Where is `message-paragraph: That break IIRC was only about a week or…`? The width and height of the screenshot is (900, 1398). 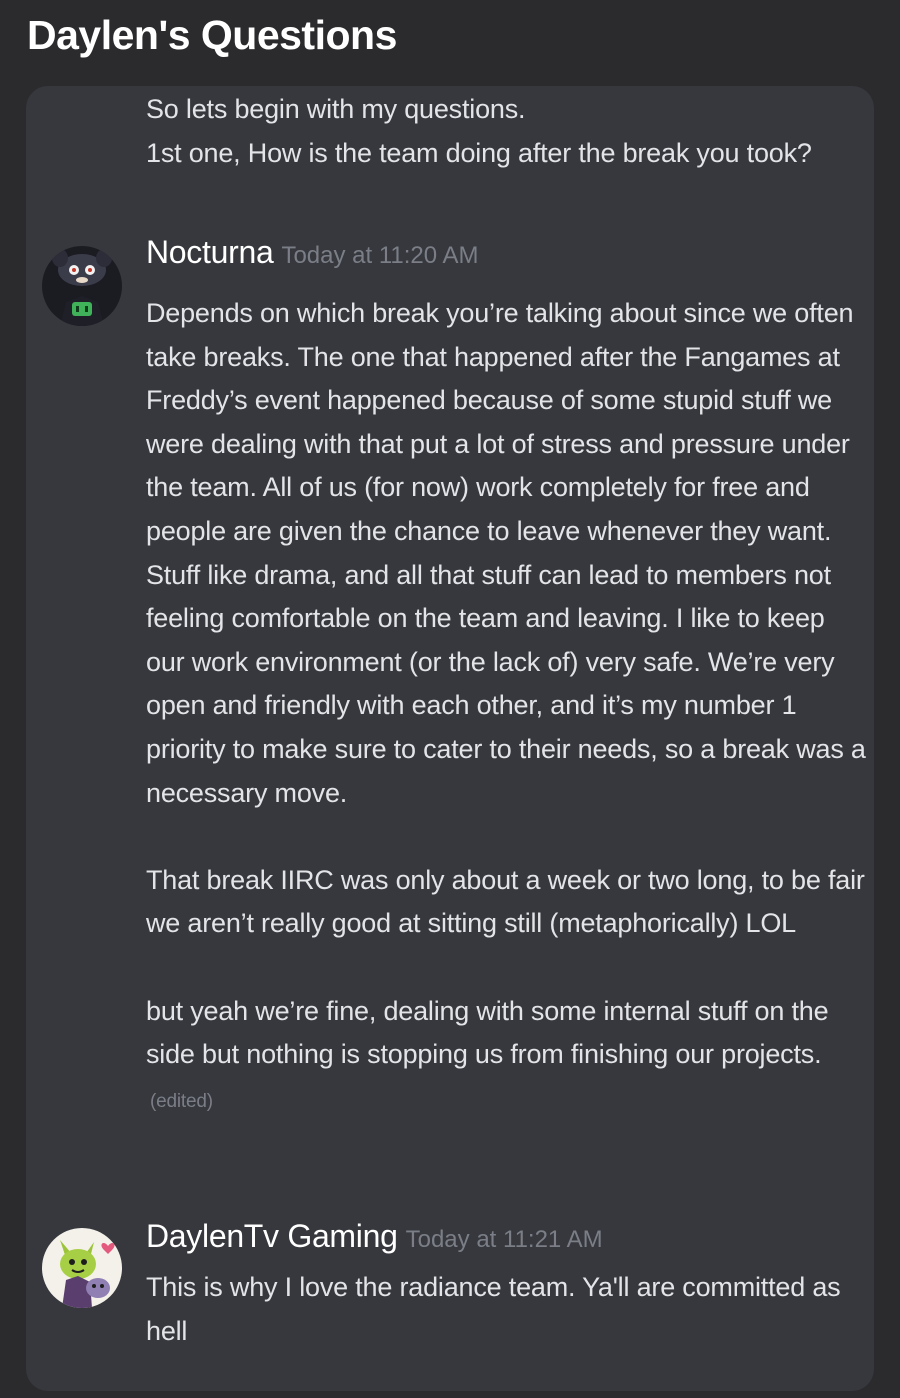 message-paragraph: That break IIRC was only about a week or… is located at coordinates (505, 901).